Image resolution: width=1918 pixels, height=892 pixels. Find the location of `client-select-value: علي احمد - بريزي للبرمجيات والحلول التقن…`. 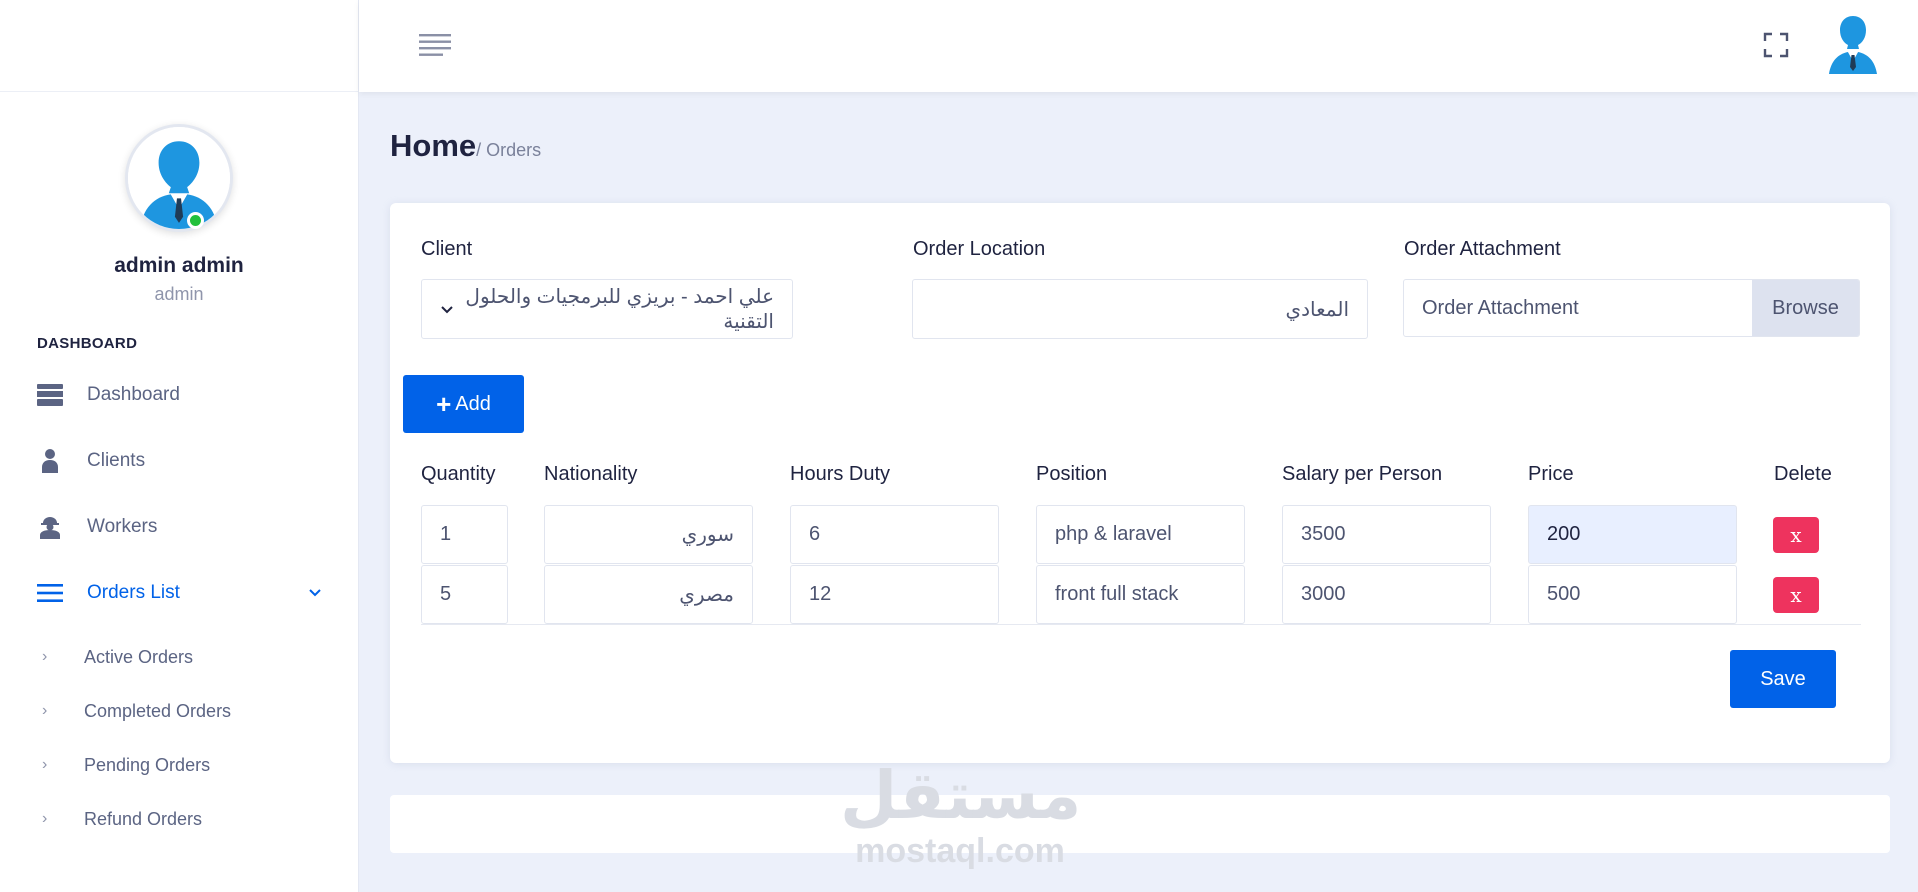

client-select-value: علي احمد - بريزي للبرمجيات والحلول التقن… is located at coordinates (619, 309).